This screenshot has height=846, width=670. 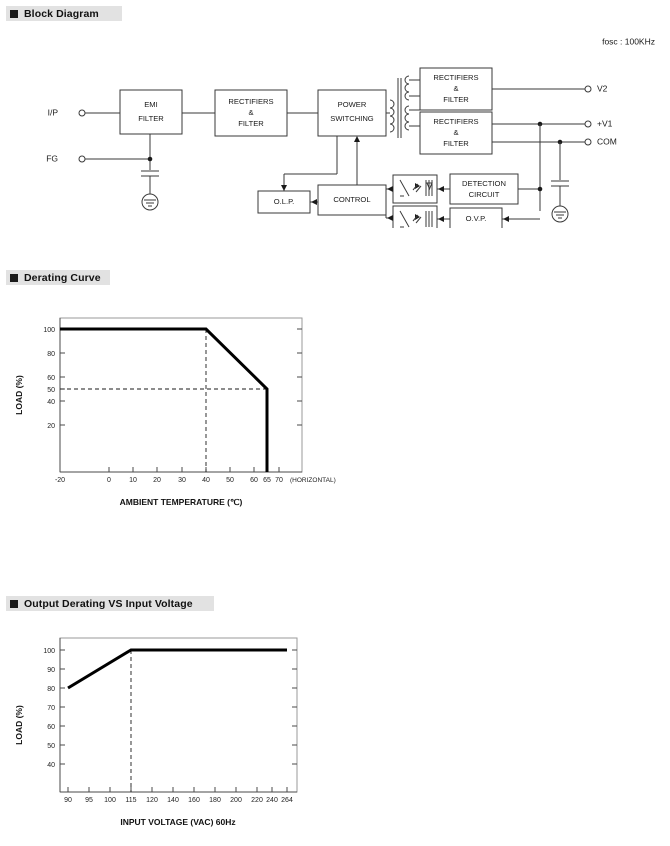 I want to click on x-ticklabel: 115, so click(x=130, y=800).